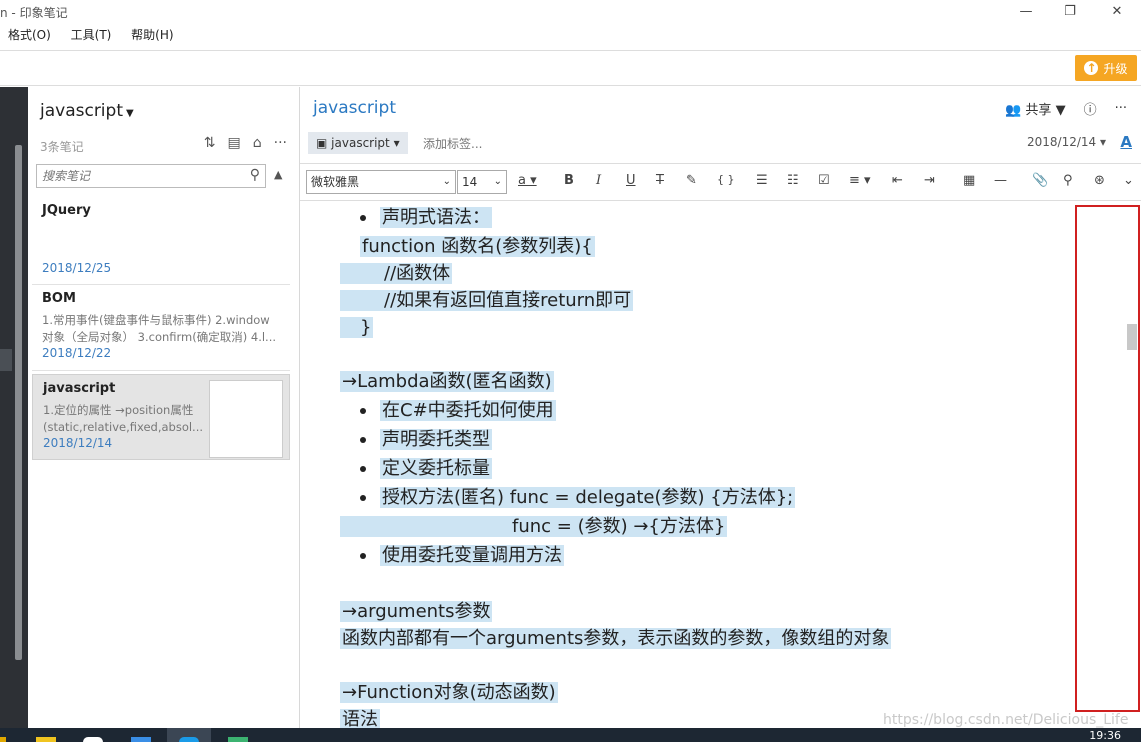 This screenshot has height=742, width=1141. I want to click on body-line: →arguments参数, so click(416, 611).